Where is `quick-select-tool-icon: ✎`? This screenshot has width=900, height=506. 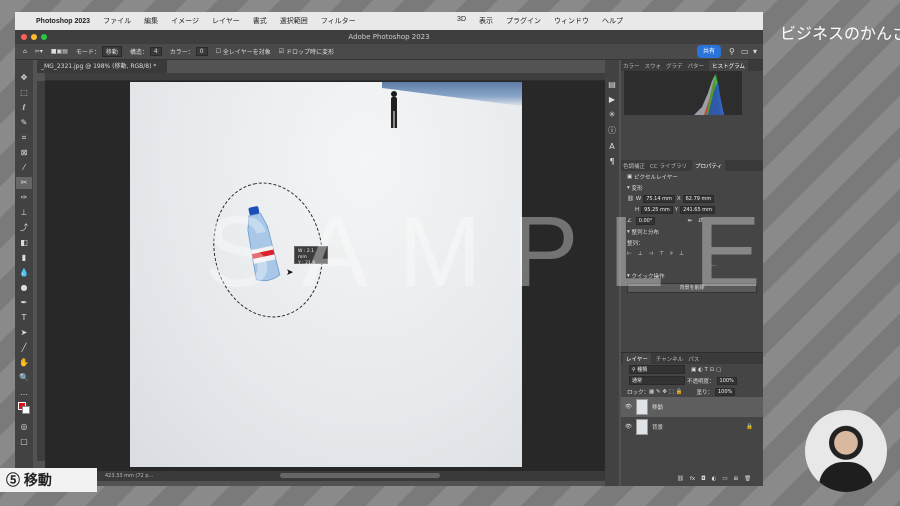
quick-select-tool-icon: ✎ is located at coordinates (24, 123).